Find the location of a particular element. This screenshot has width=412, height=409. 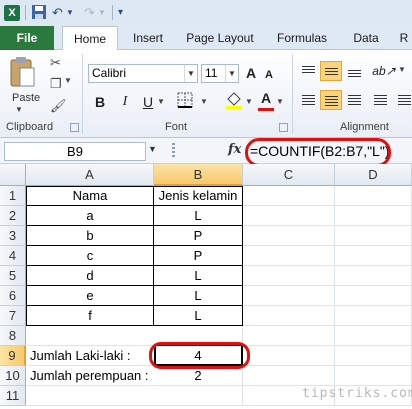

cell-c9 is located at coordinates (289, 356).